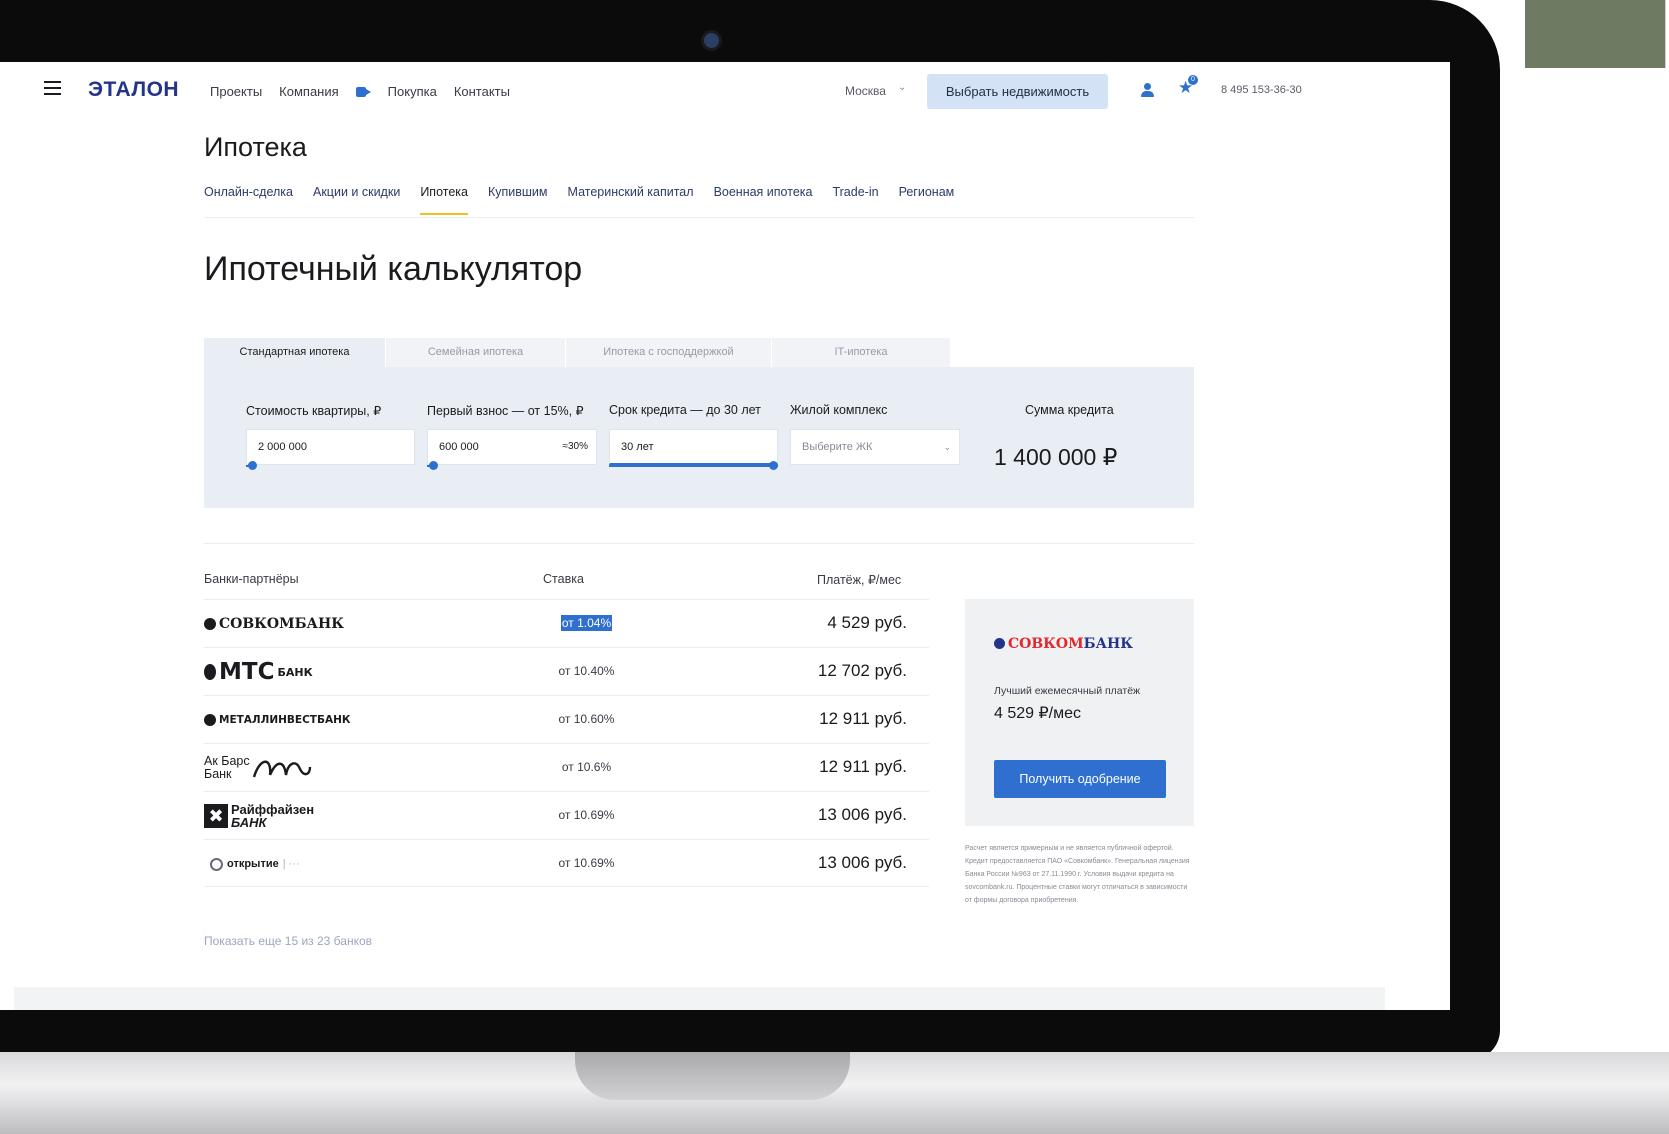 The width and height of the screenshot is (1669, 1134). What do you see at coordinates (1595, 34) in the screenshot?
I see `background-building-image: ██` at bounding box center [1595, 34].